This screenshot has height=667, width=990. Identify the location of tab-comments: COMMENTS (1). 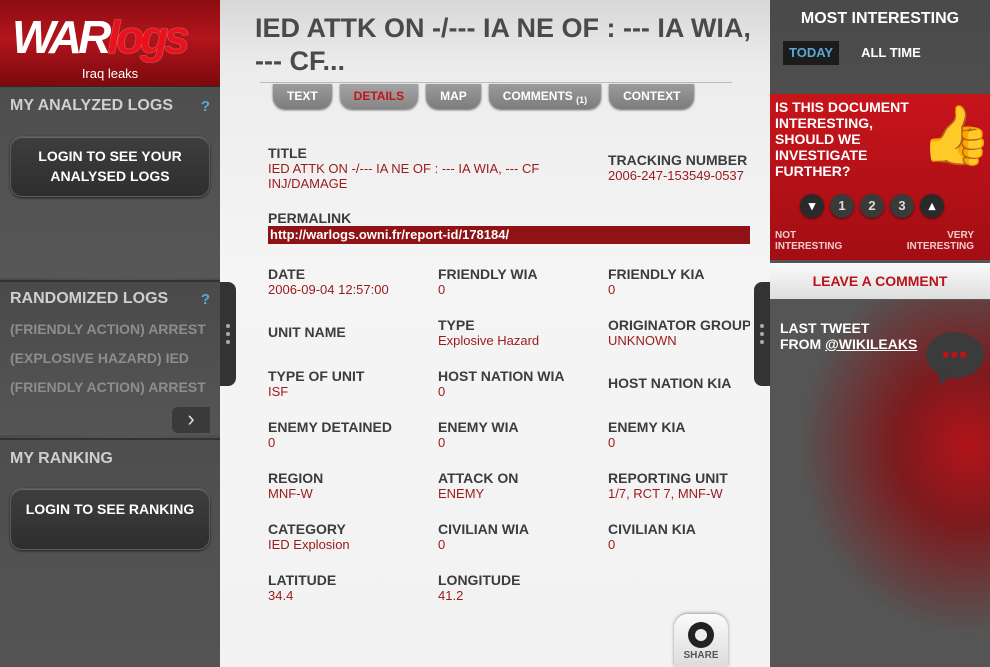
(545, 96).